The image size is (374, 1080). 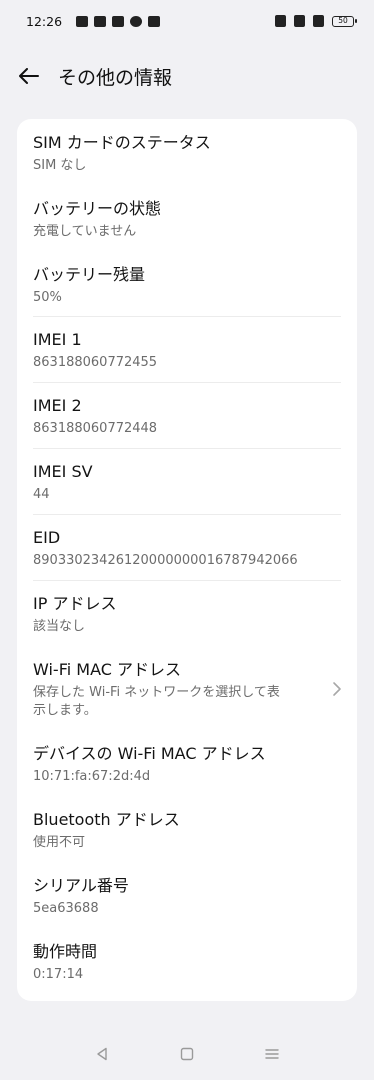 I want to click on item-value: 89033023426120000000016787942066, so click(x=165, y=560).